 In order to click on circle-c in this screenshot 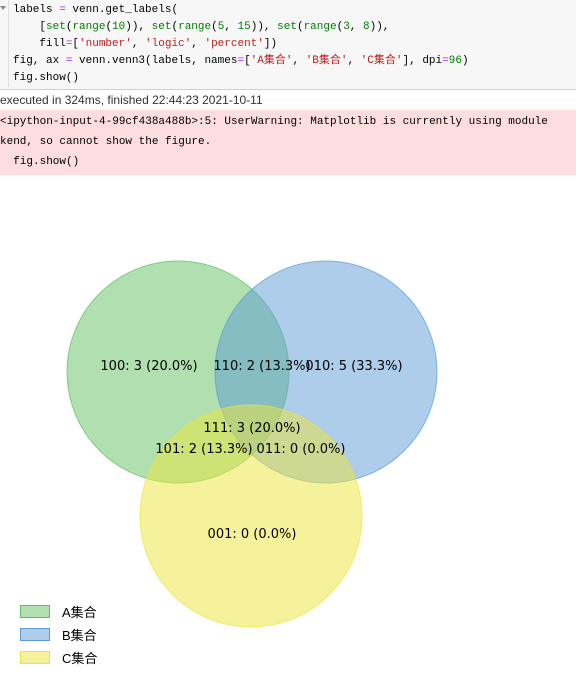, I will do `click(251, 516)`.